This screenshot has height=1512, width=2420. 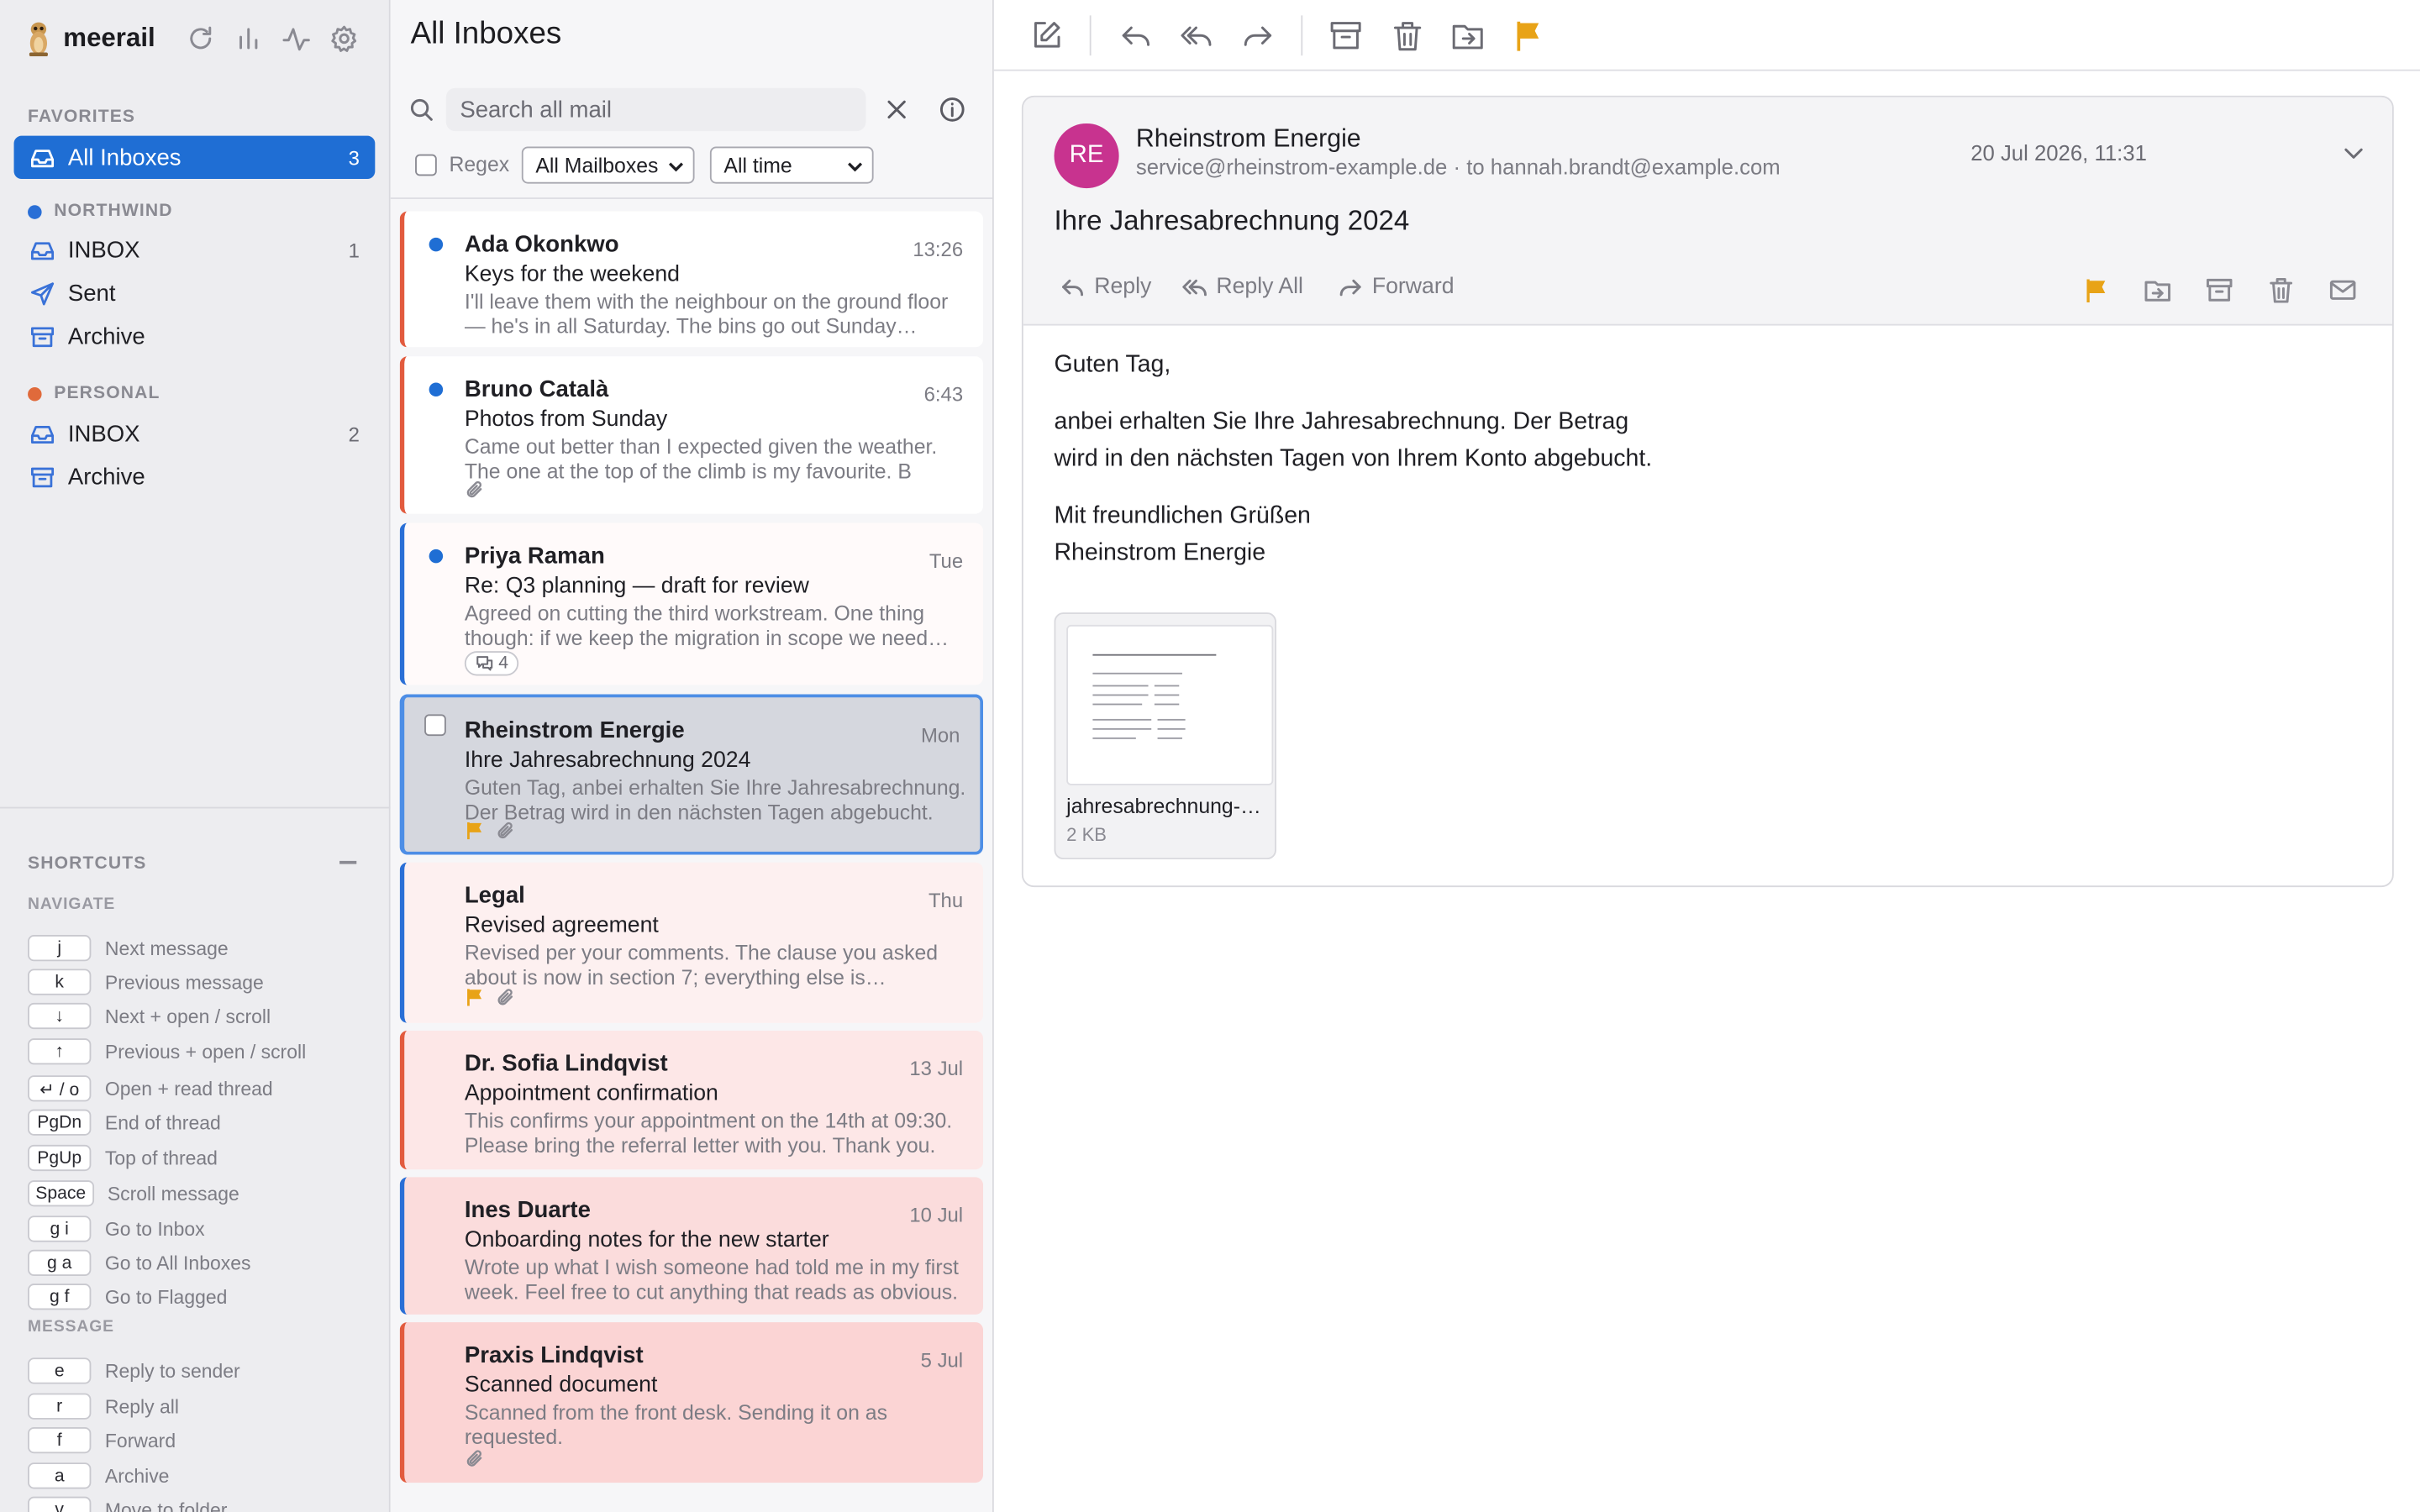 What do you see at coordinates (146, 982) in the screenshot?
I see `shortcut-row: k Previous message` at bounding box center [146, 982].